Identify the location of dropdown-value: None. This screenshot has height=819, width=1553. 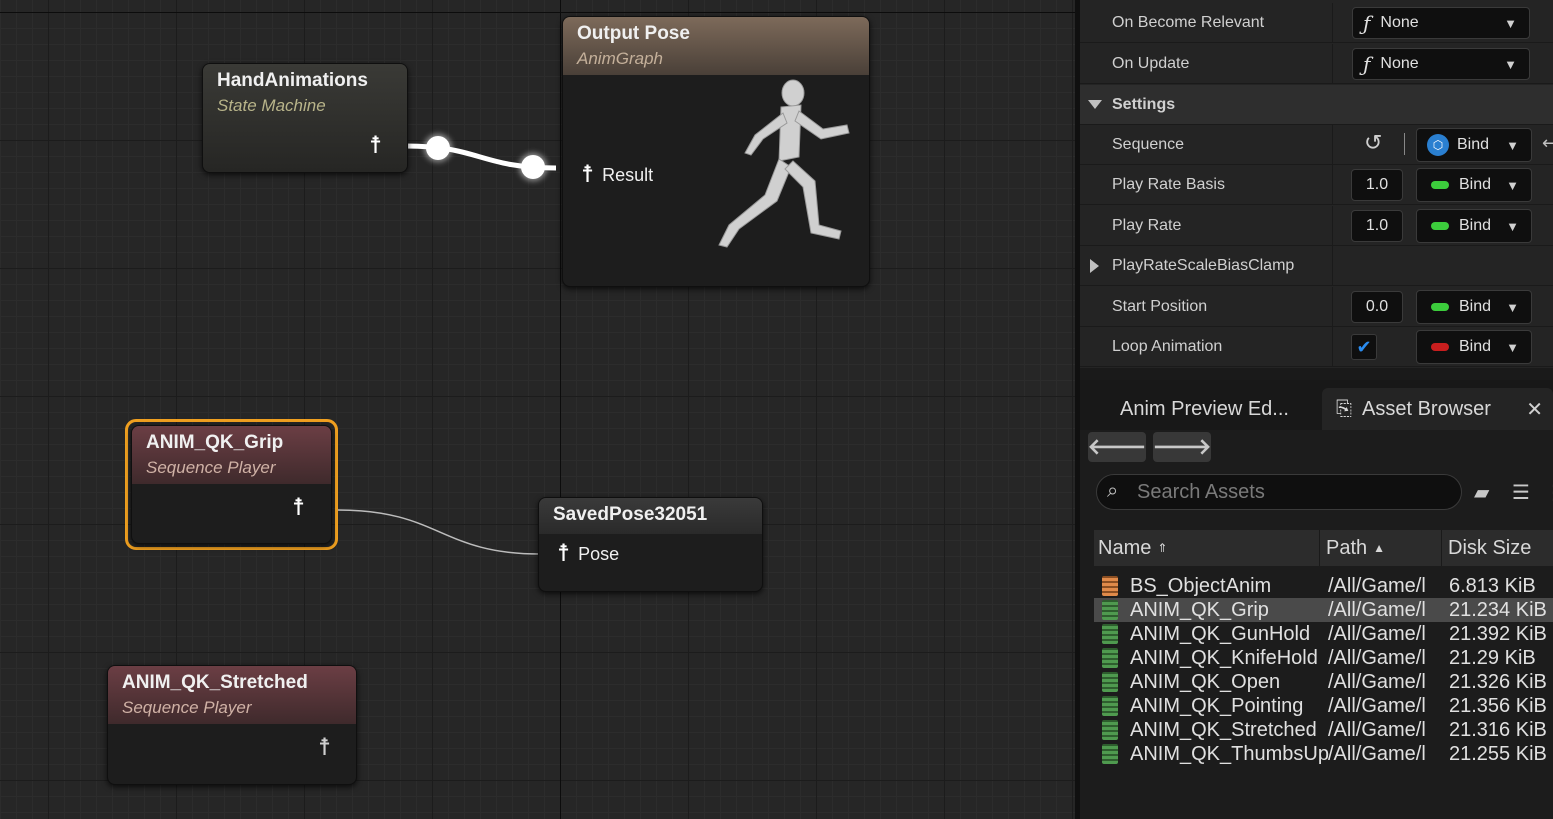
(1399, 63).